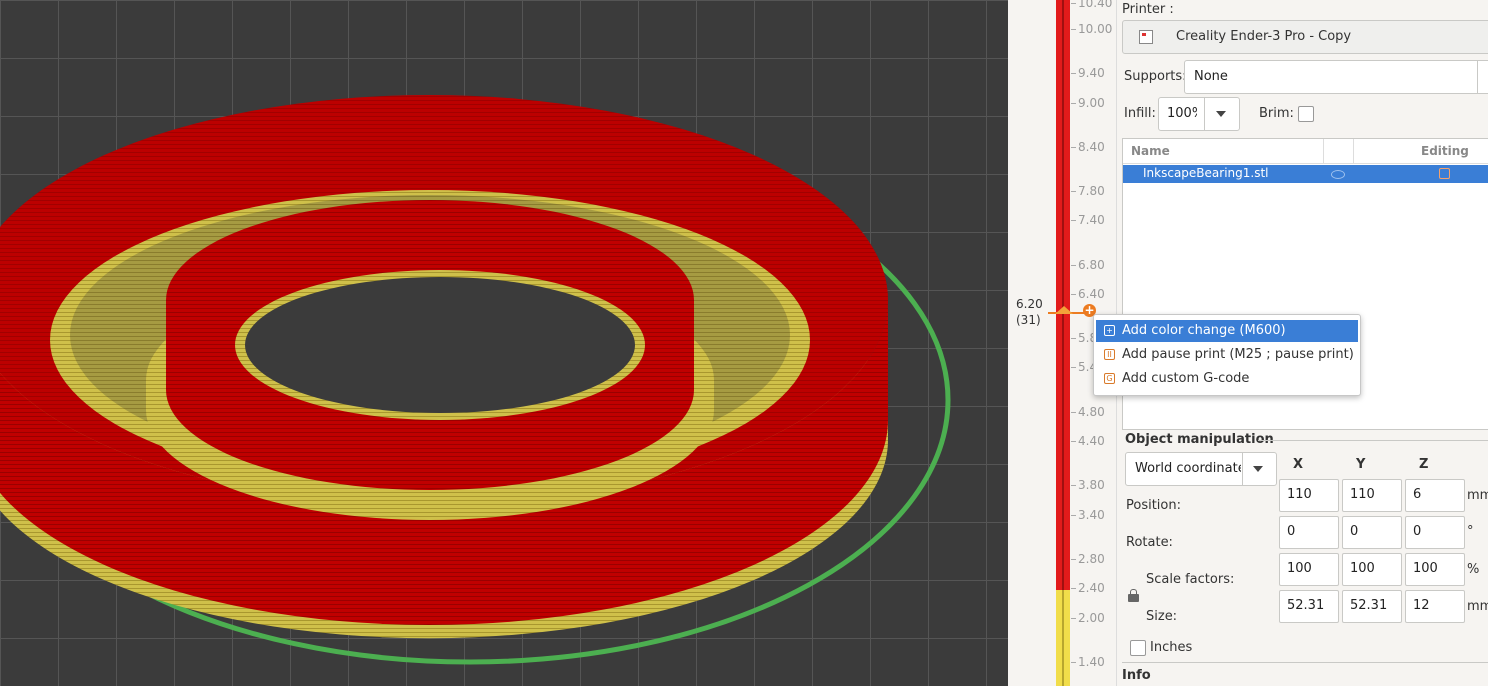  What do you see at coordinates (1309, 606) in the screenshot?
I see `size-x-input: 52.31` at bounding box center [1309, 606].